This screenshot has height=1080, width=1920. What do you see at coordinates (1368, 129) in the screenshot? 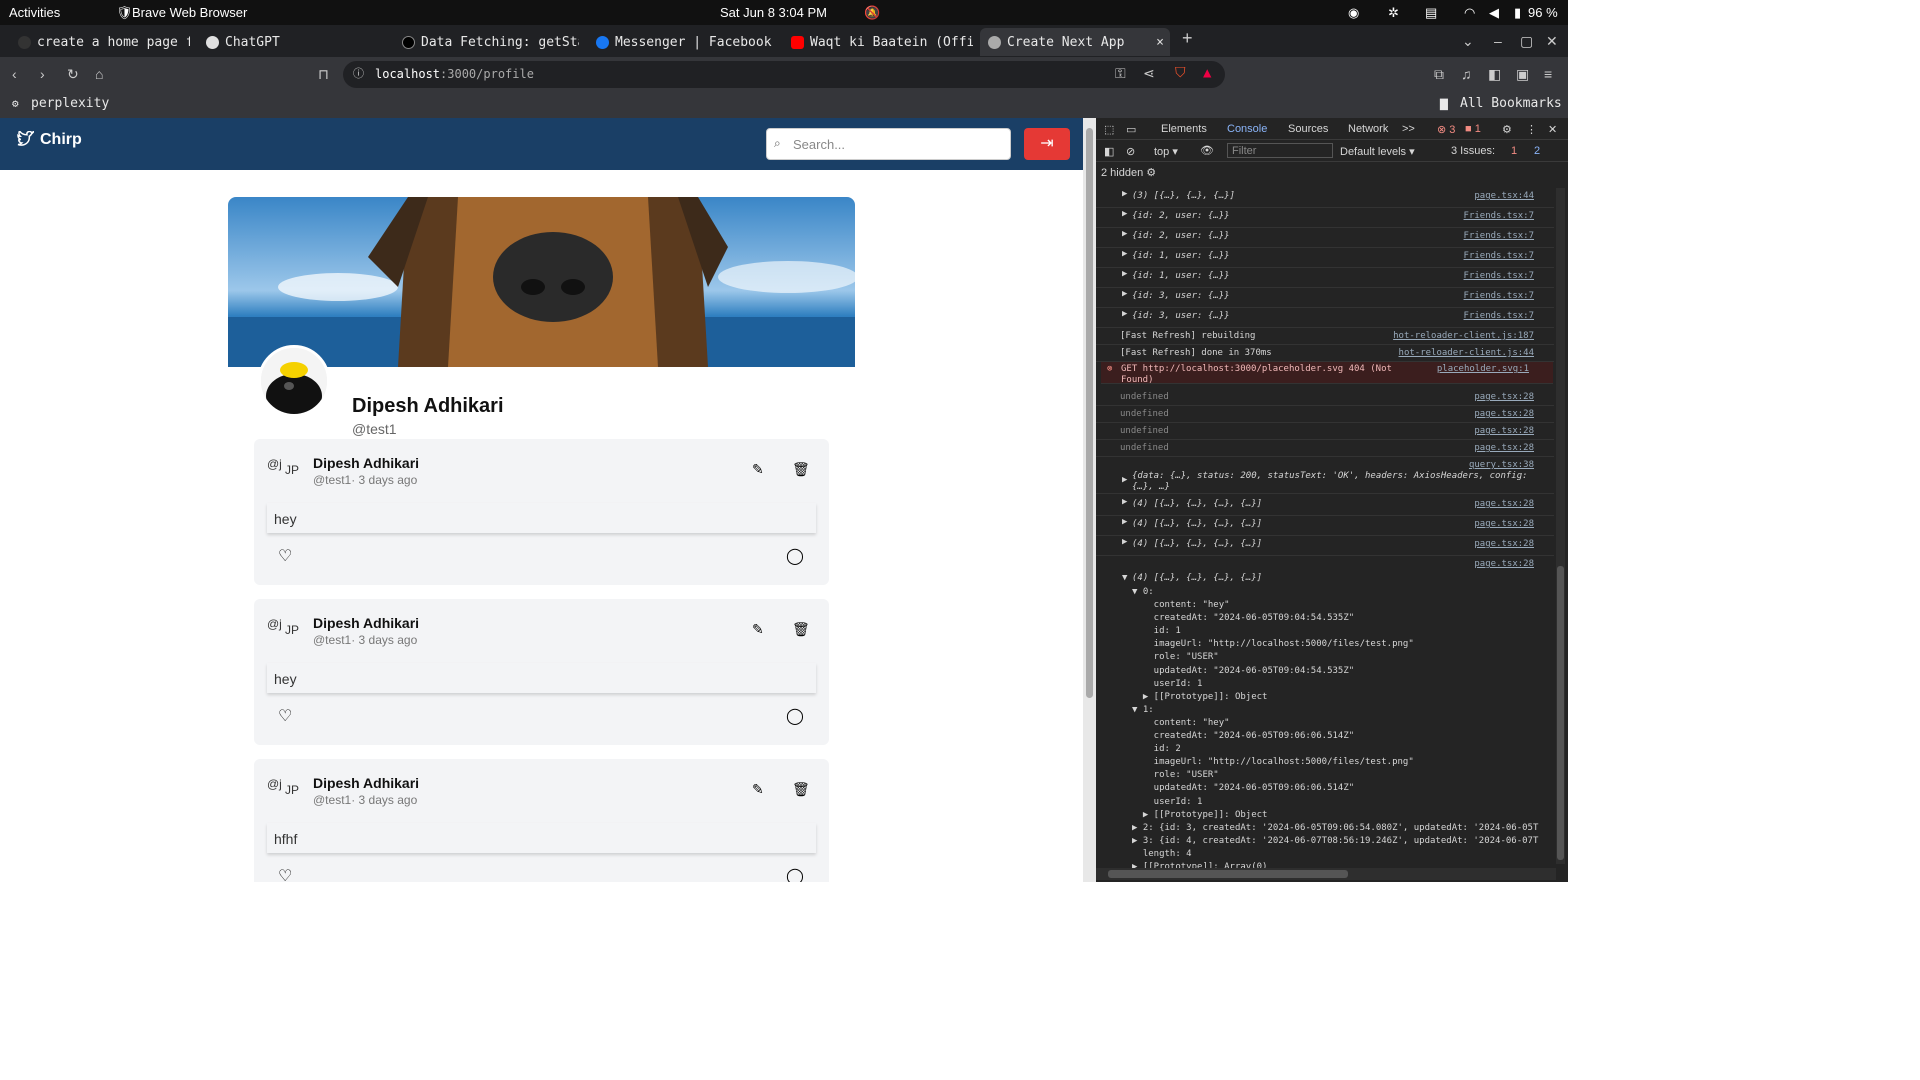
I see `tab-network: Network` at bounding box center [1368, 129].